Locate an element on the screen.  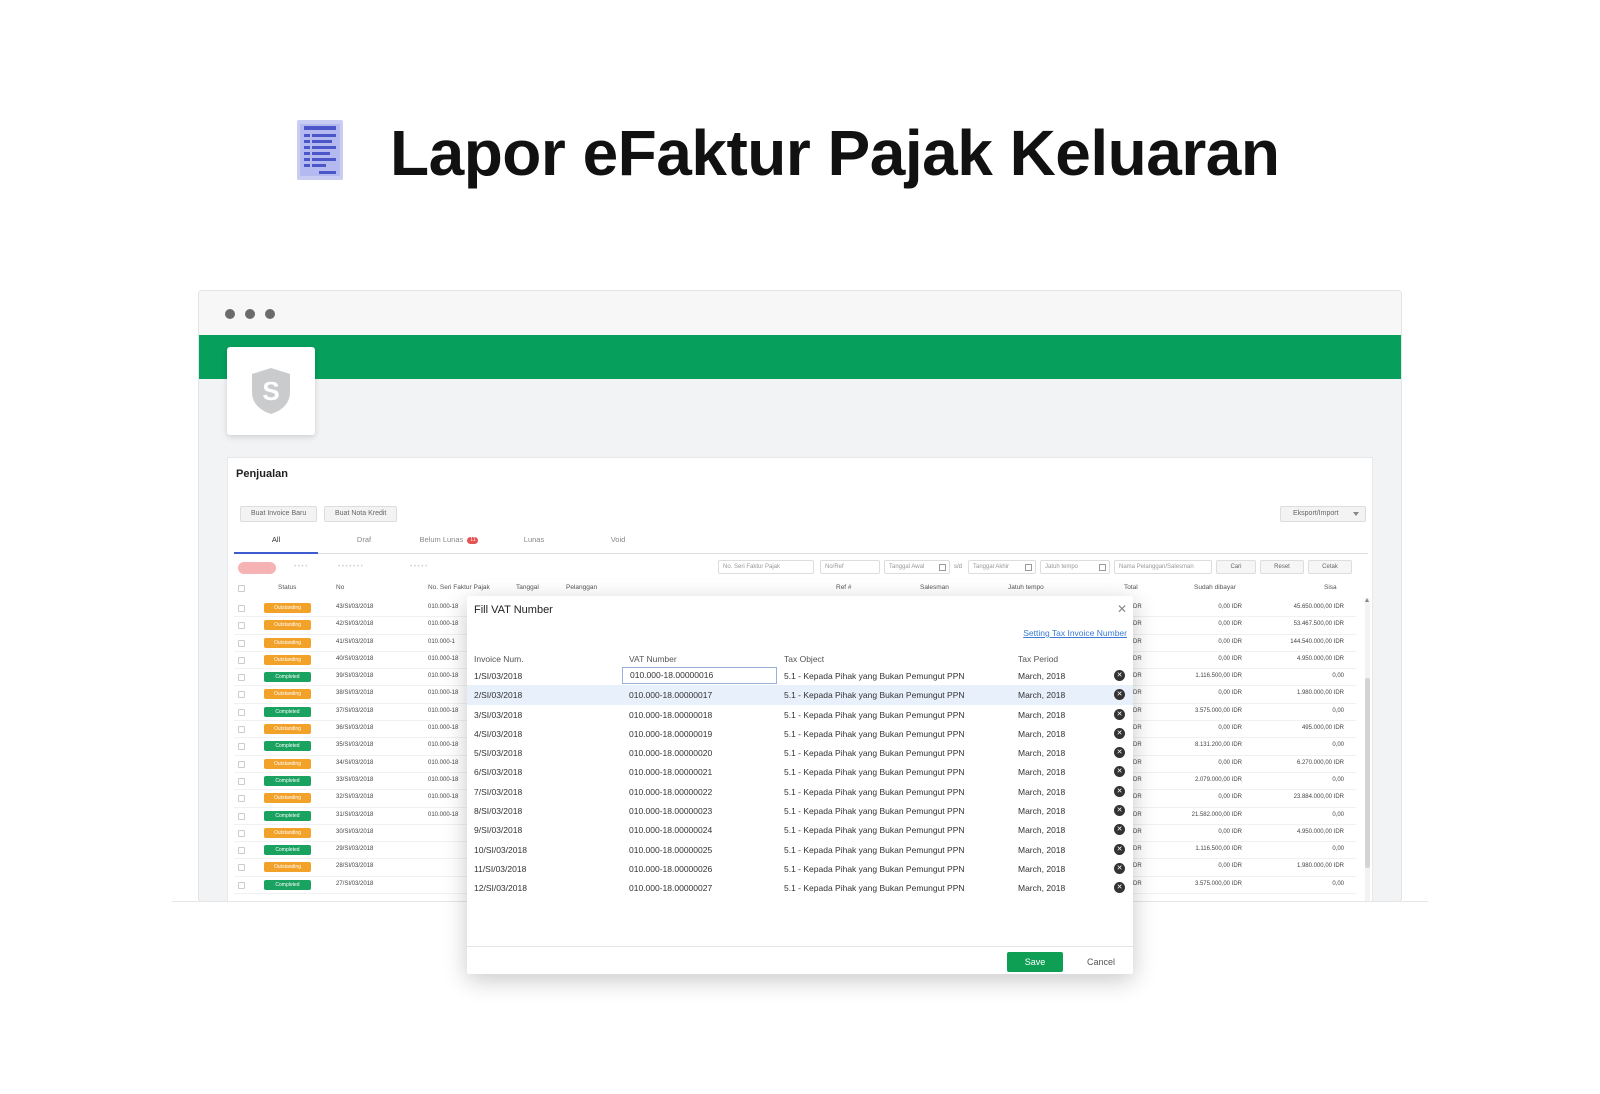
vat-number: 010.000-18.00000019 is located at coordinates (670, 734).